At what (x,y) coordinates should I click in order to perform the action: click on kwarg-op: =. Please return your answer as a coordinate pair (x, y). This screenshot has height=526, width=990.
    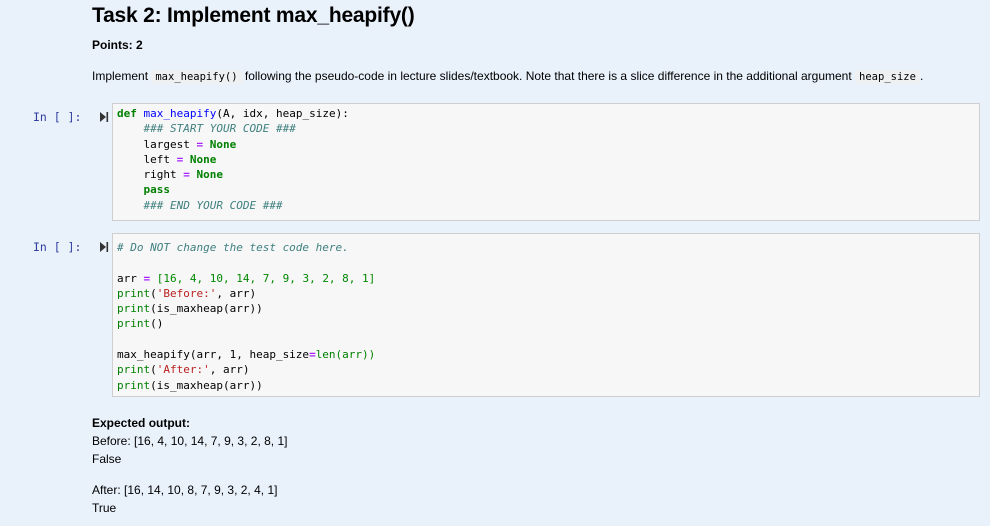
    Looking at the image, I should click on (312, 355).